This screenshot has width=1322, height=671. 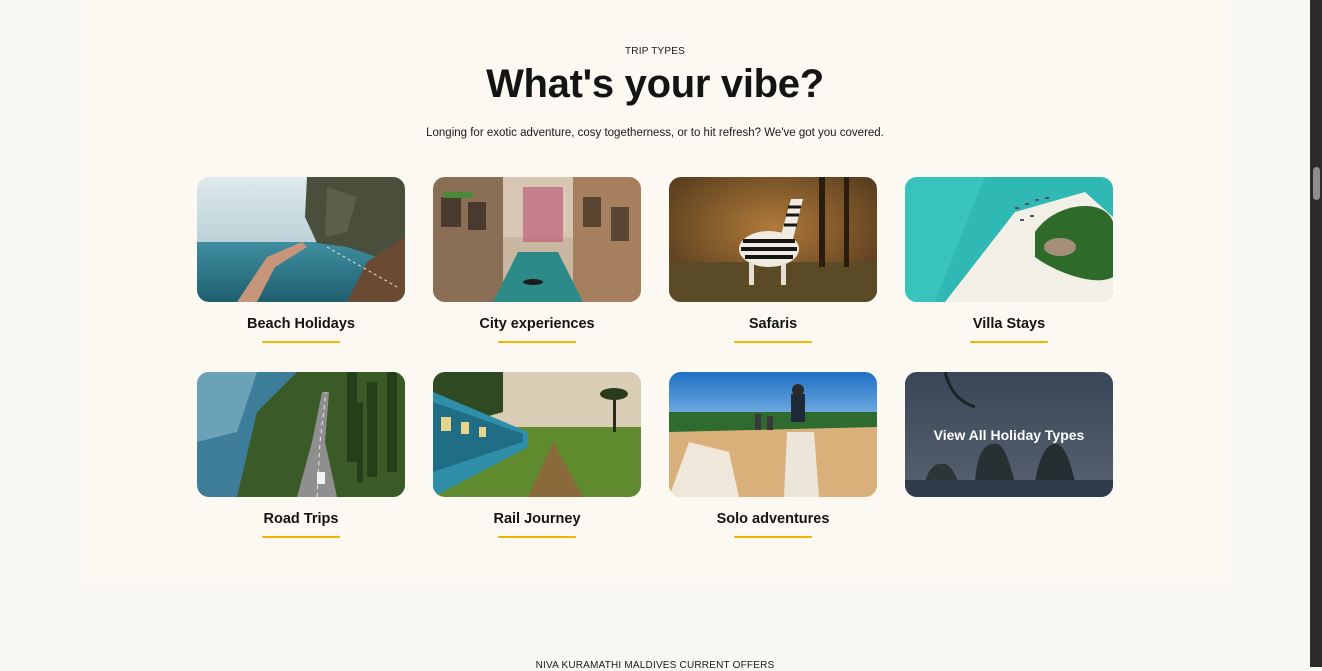 I want to click on beach-holidays-image, so click(x=301, y=239).